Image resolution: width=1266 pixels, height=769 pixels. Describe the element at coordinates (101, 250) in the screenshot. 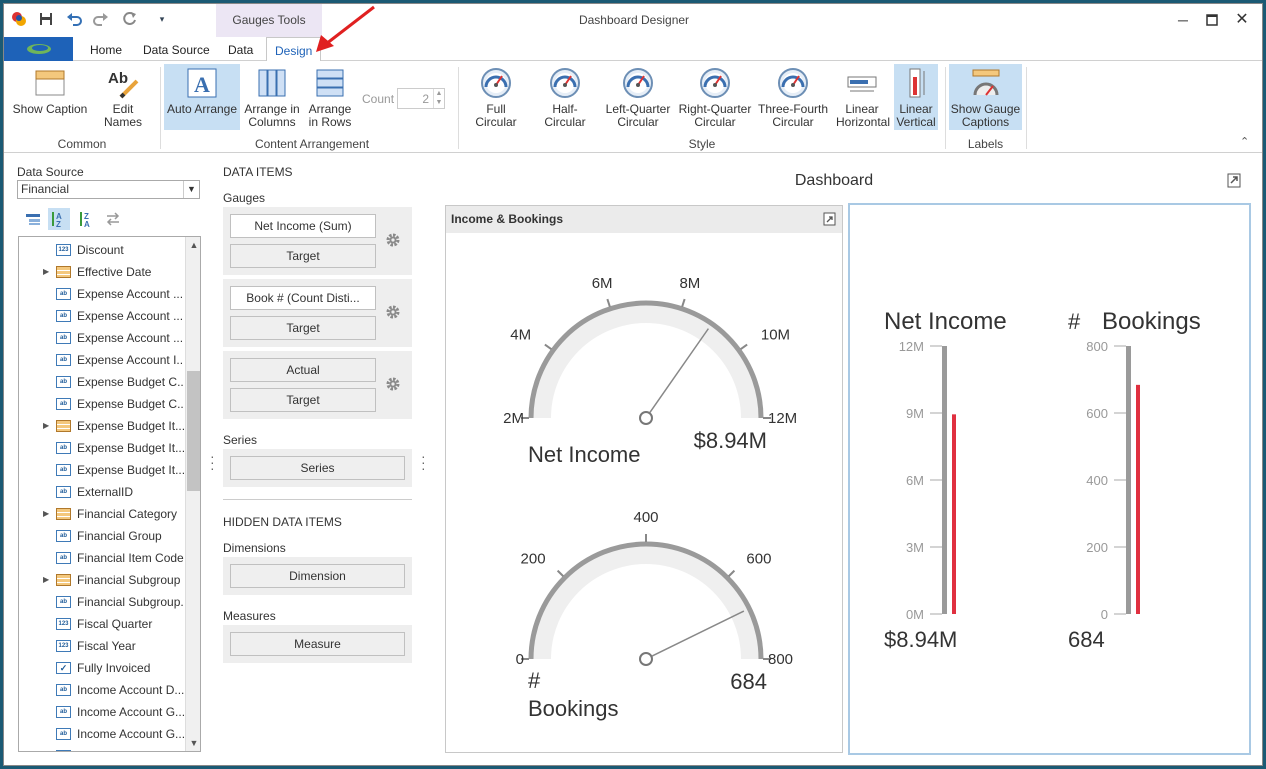

I see `field-list-item: 123 Discount` at that location.